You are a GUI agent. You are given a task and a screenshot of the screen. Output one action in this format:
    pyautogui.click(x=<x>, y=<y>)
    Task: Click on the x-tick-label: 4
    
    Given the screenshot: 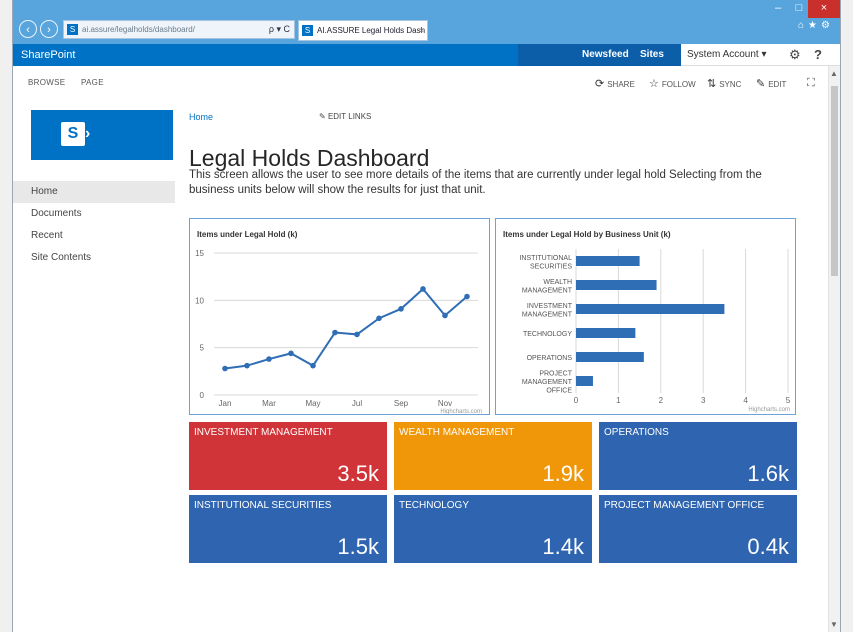 What is the action you would take?
    pyautogui.click(x=745, y=400)
    